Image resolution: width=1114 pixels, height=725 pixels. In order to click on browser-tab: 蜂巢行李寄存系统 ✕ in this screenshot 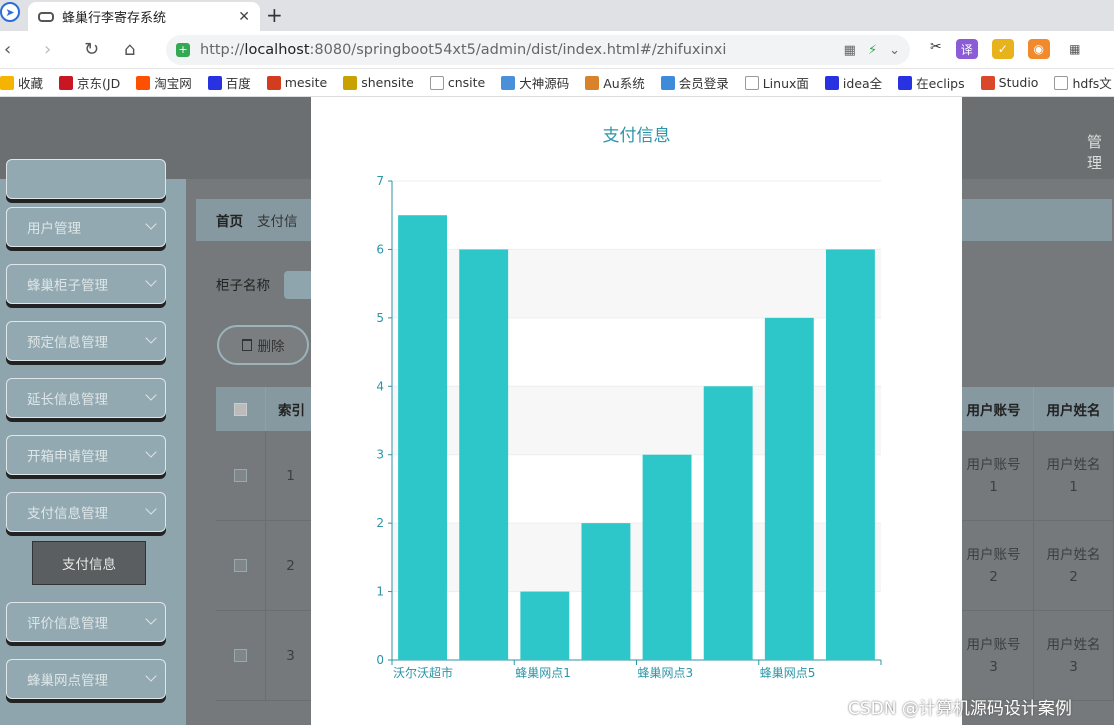, I will do `click(144, 16)`.